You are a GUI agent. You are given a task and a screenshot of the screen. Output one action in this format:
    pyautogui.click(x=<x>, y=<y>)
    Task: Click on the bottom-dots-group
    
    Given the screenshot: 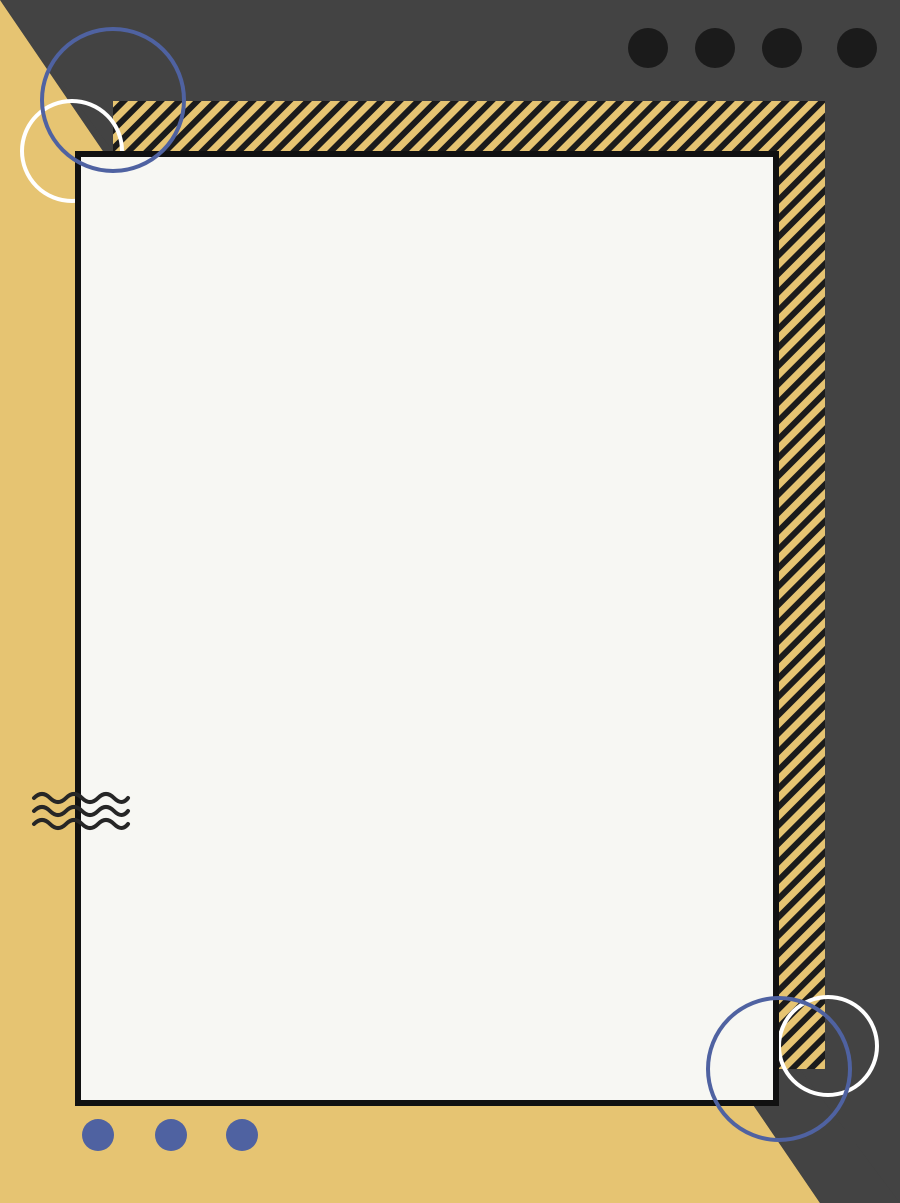 What is the action you would take?
    pyautogui.click(x=170, y=1135)
    